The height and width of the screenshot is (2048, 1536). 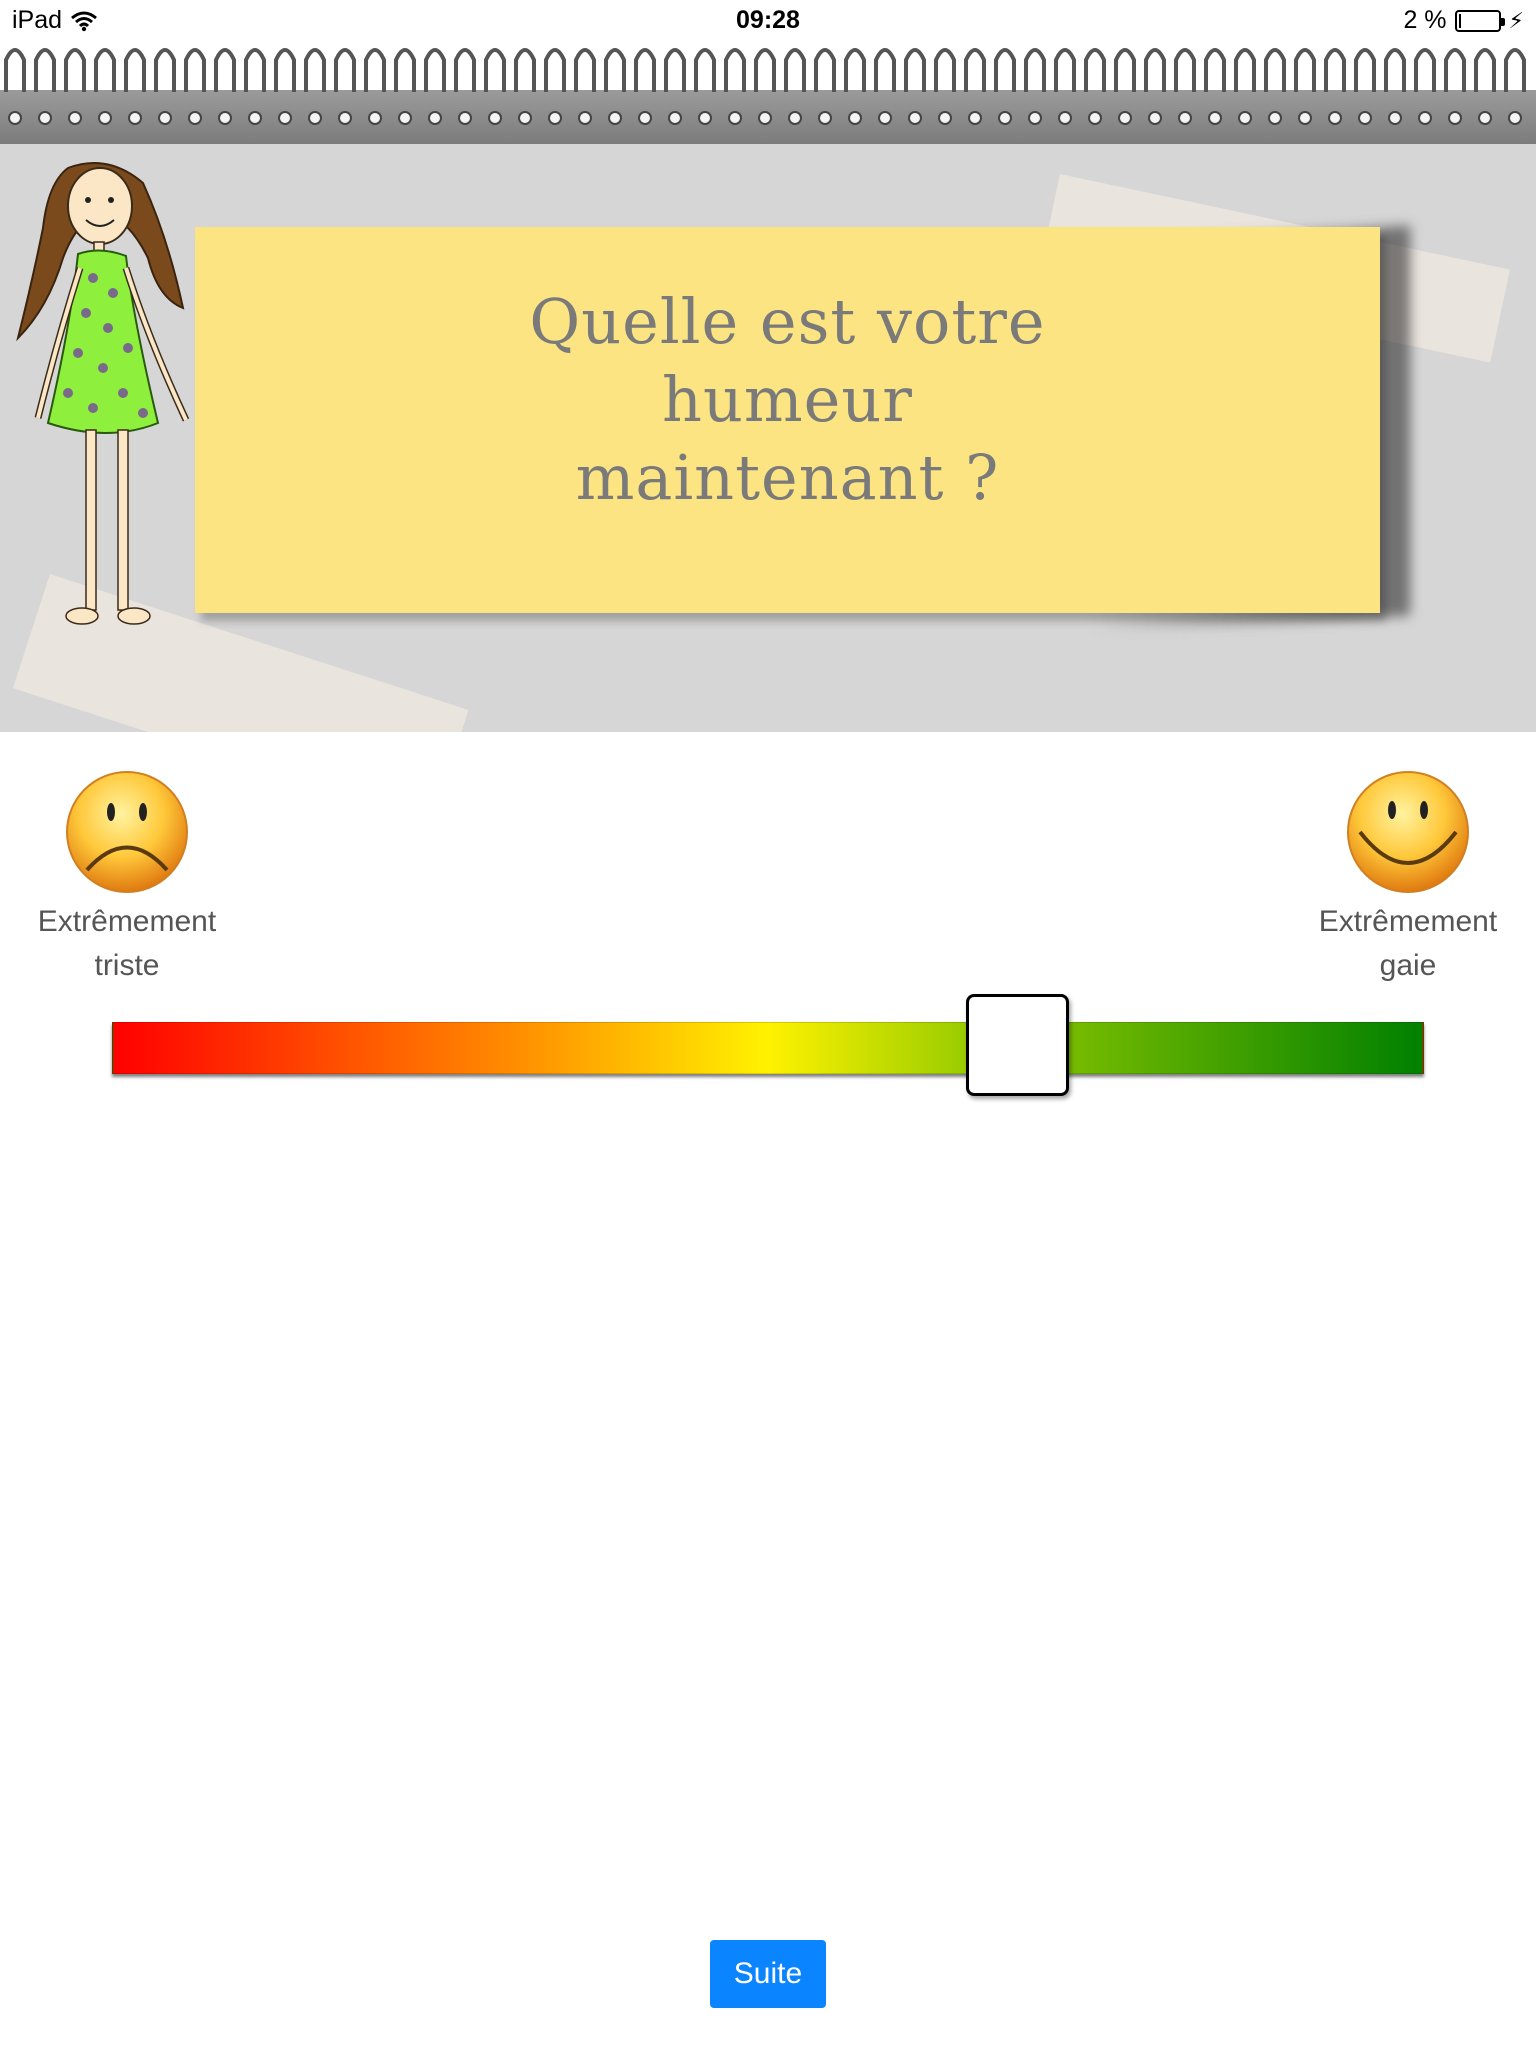 I want to click on status-right: 2 % ⚡, so click(x=1463, y=20).